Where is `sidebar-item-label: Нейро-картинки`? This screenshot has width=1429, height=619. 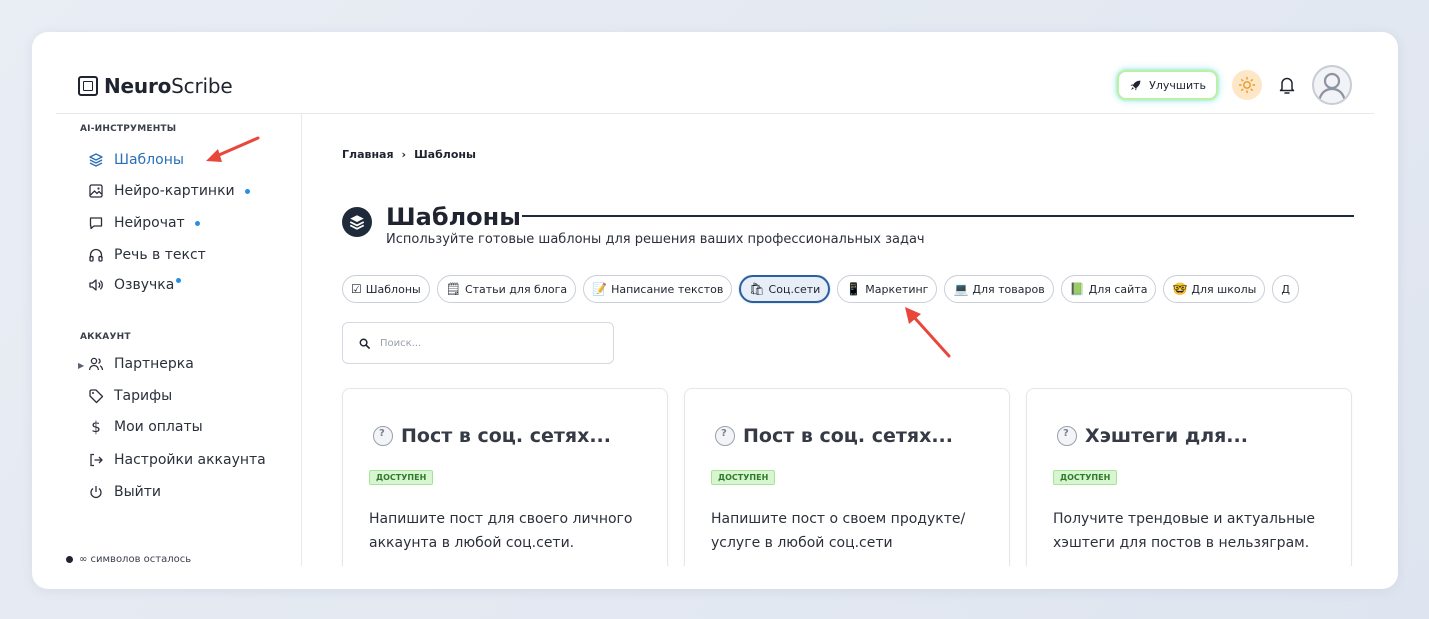
sidebar-item-label: Нейро-картинки is located at coordinates (174, 191).